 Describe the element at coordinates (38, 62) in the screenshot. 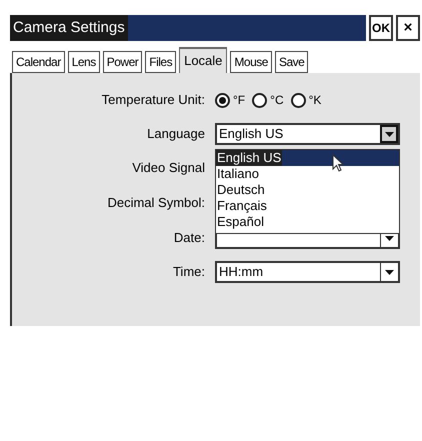

I see `tab: Calendar` at that location.